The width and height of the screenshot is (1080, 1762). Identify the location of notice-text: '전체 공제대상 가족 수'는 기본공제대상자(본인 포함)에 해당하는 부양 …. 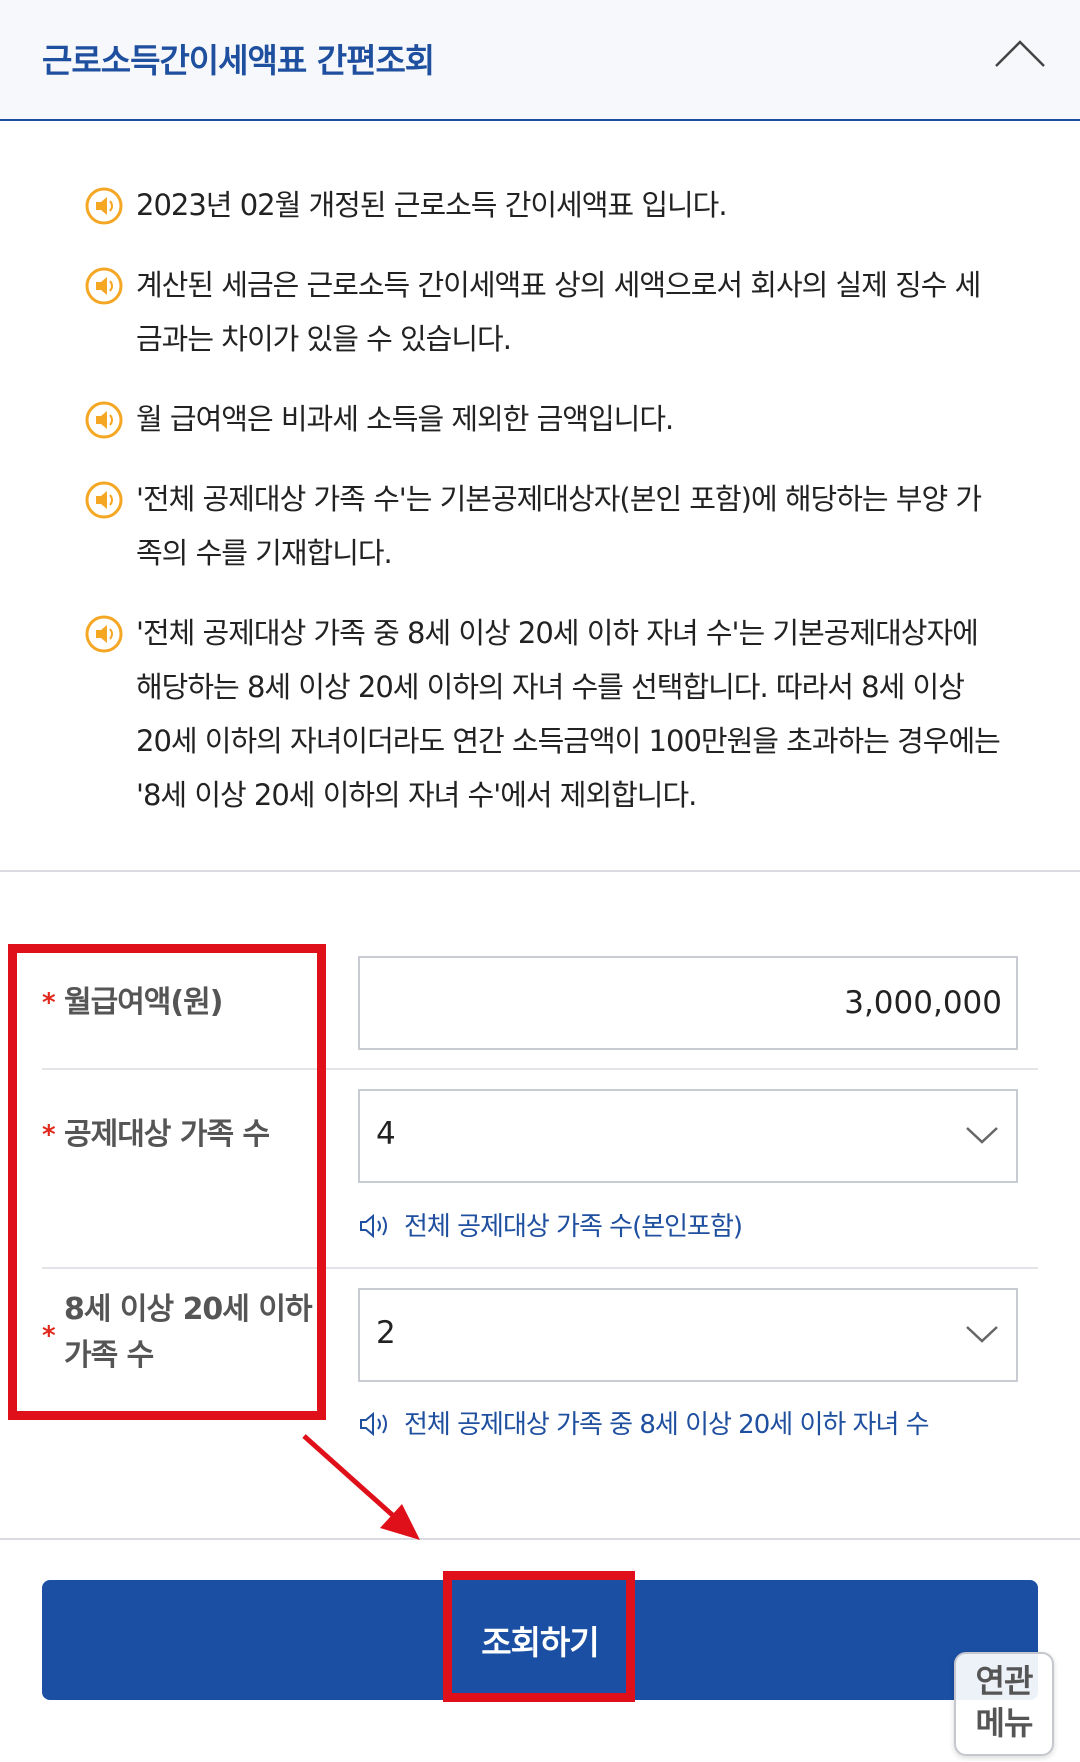
(559, 526).